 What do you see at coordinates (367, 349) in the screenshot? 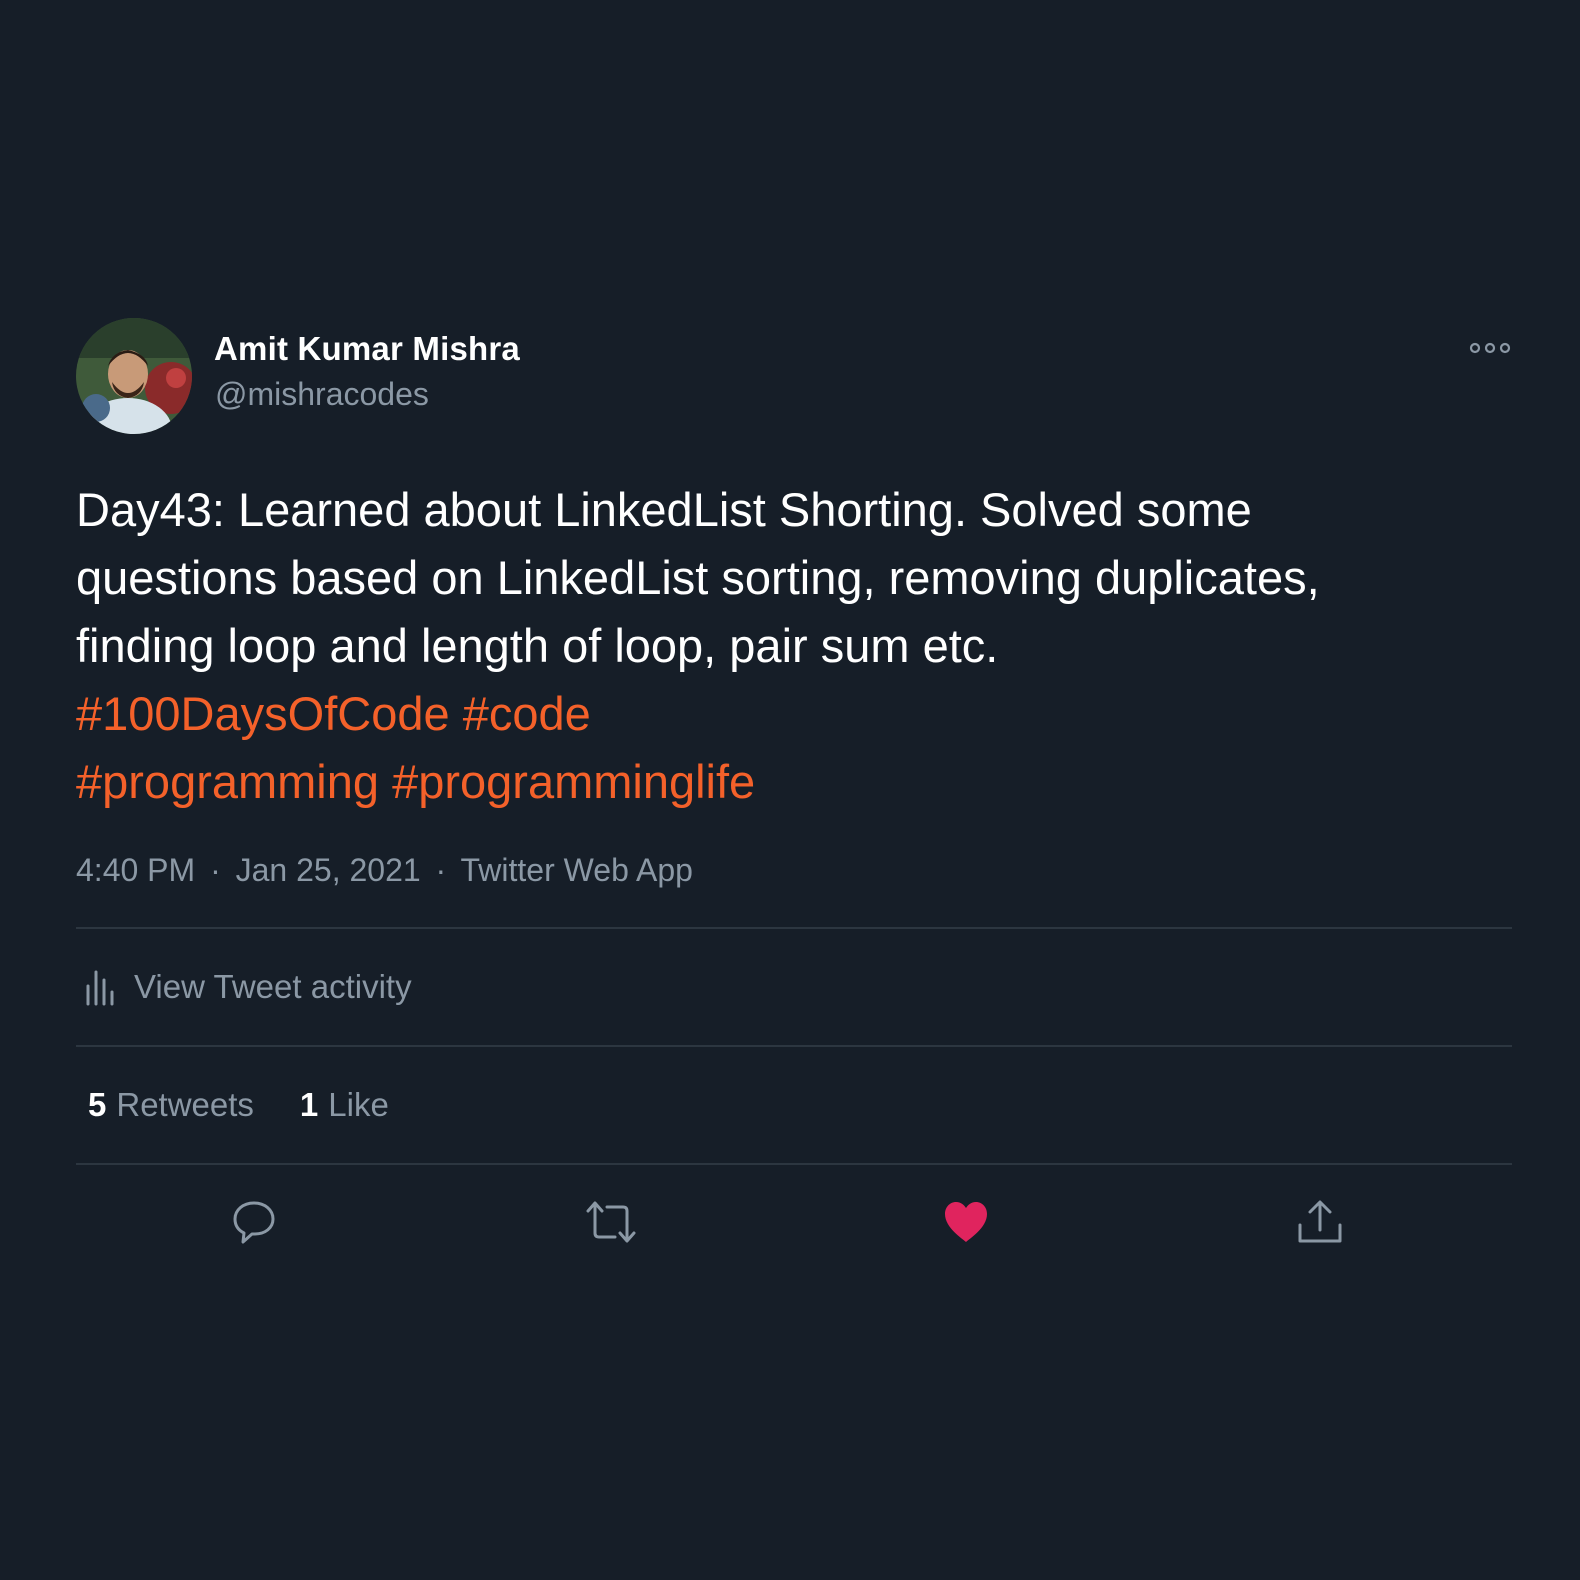
I see `author-name: Amit Kumar Mishra` at bounding box center [367, 349].